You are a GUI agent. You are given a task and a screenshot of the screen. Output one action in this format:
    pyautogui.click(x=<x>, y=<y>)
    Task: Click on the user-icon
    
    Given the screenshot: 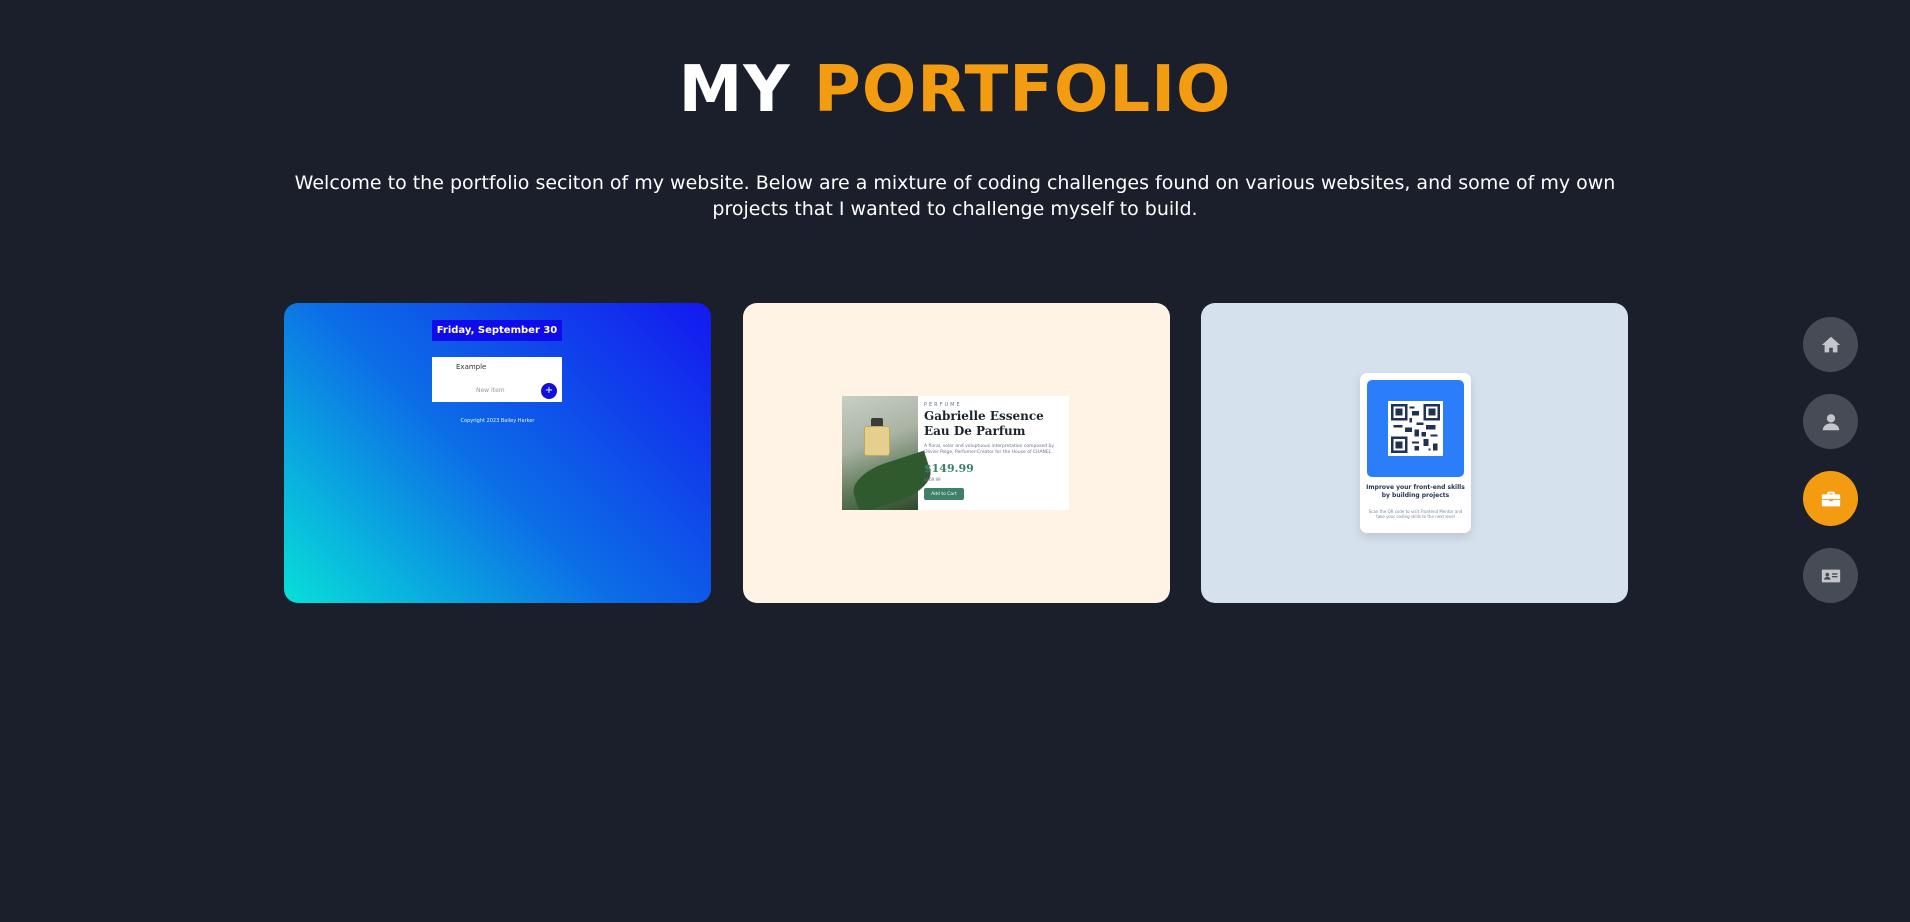 What is the action you would take?
    pyautogui.click(x=1830, y=421)
    